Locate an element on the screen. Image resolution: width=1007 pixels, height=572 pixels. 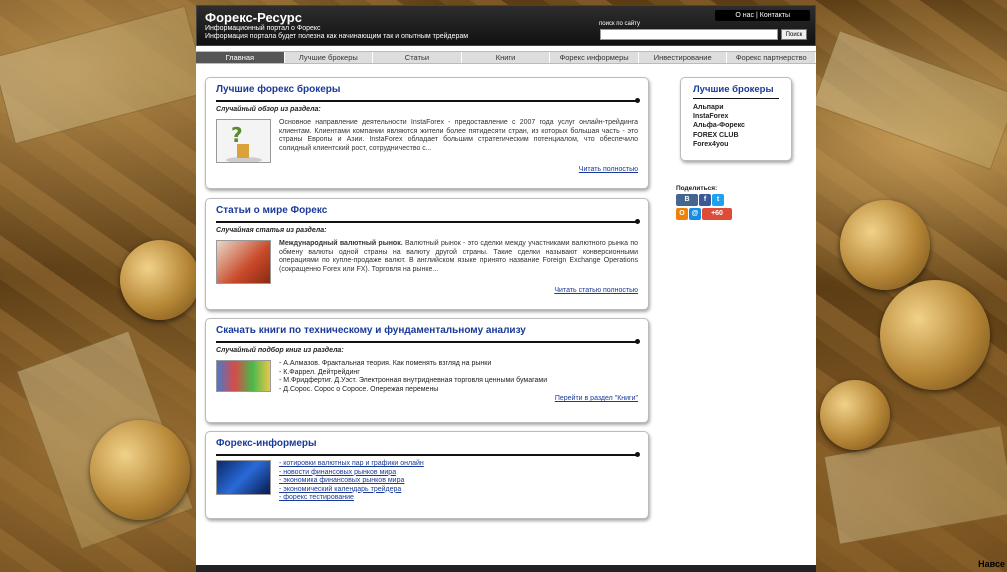
list-item: - экономический календарь трейдера is located at coordinates (351, 490).